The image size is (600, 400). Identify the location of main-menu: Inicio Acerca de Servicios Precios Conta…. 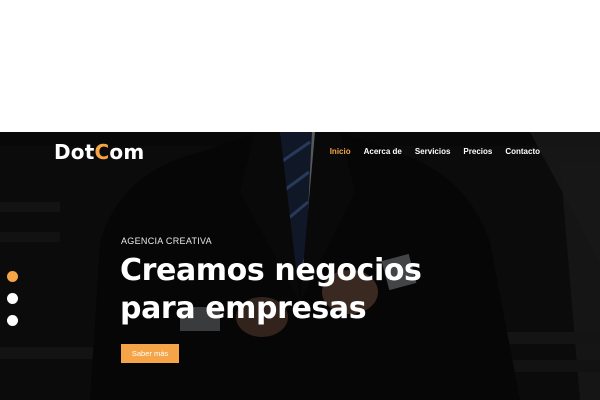
(428, 151).